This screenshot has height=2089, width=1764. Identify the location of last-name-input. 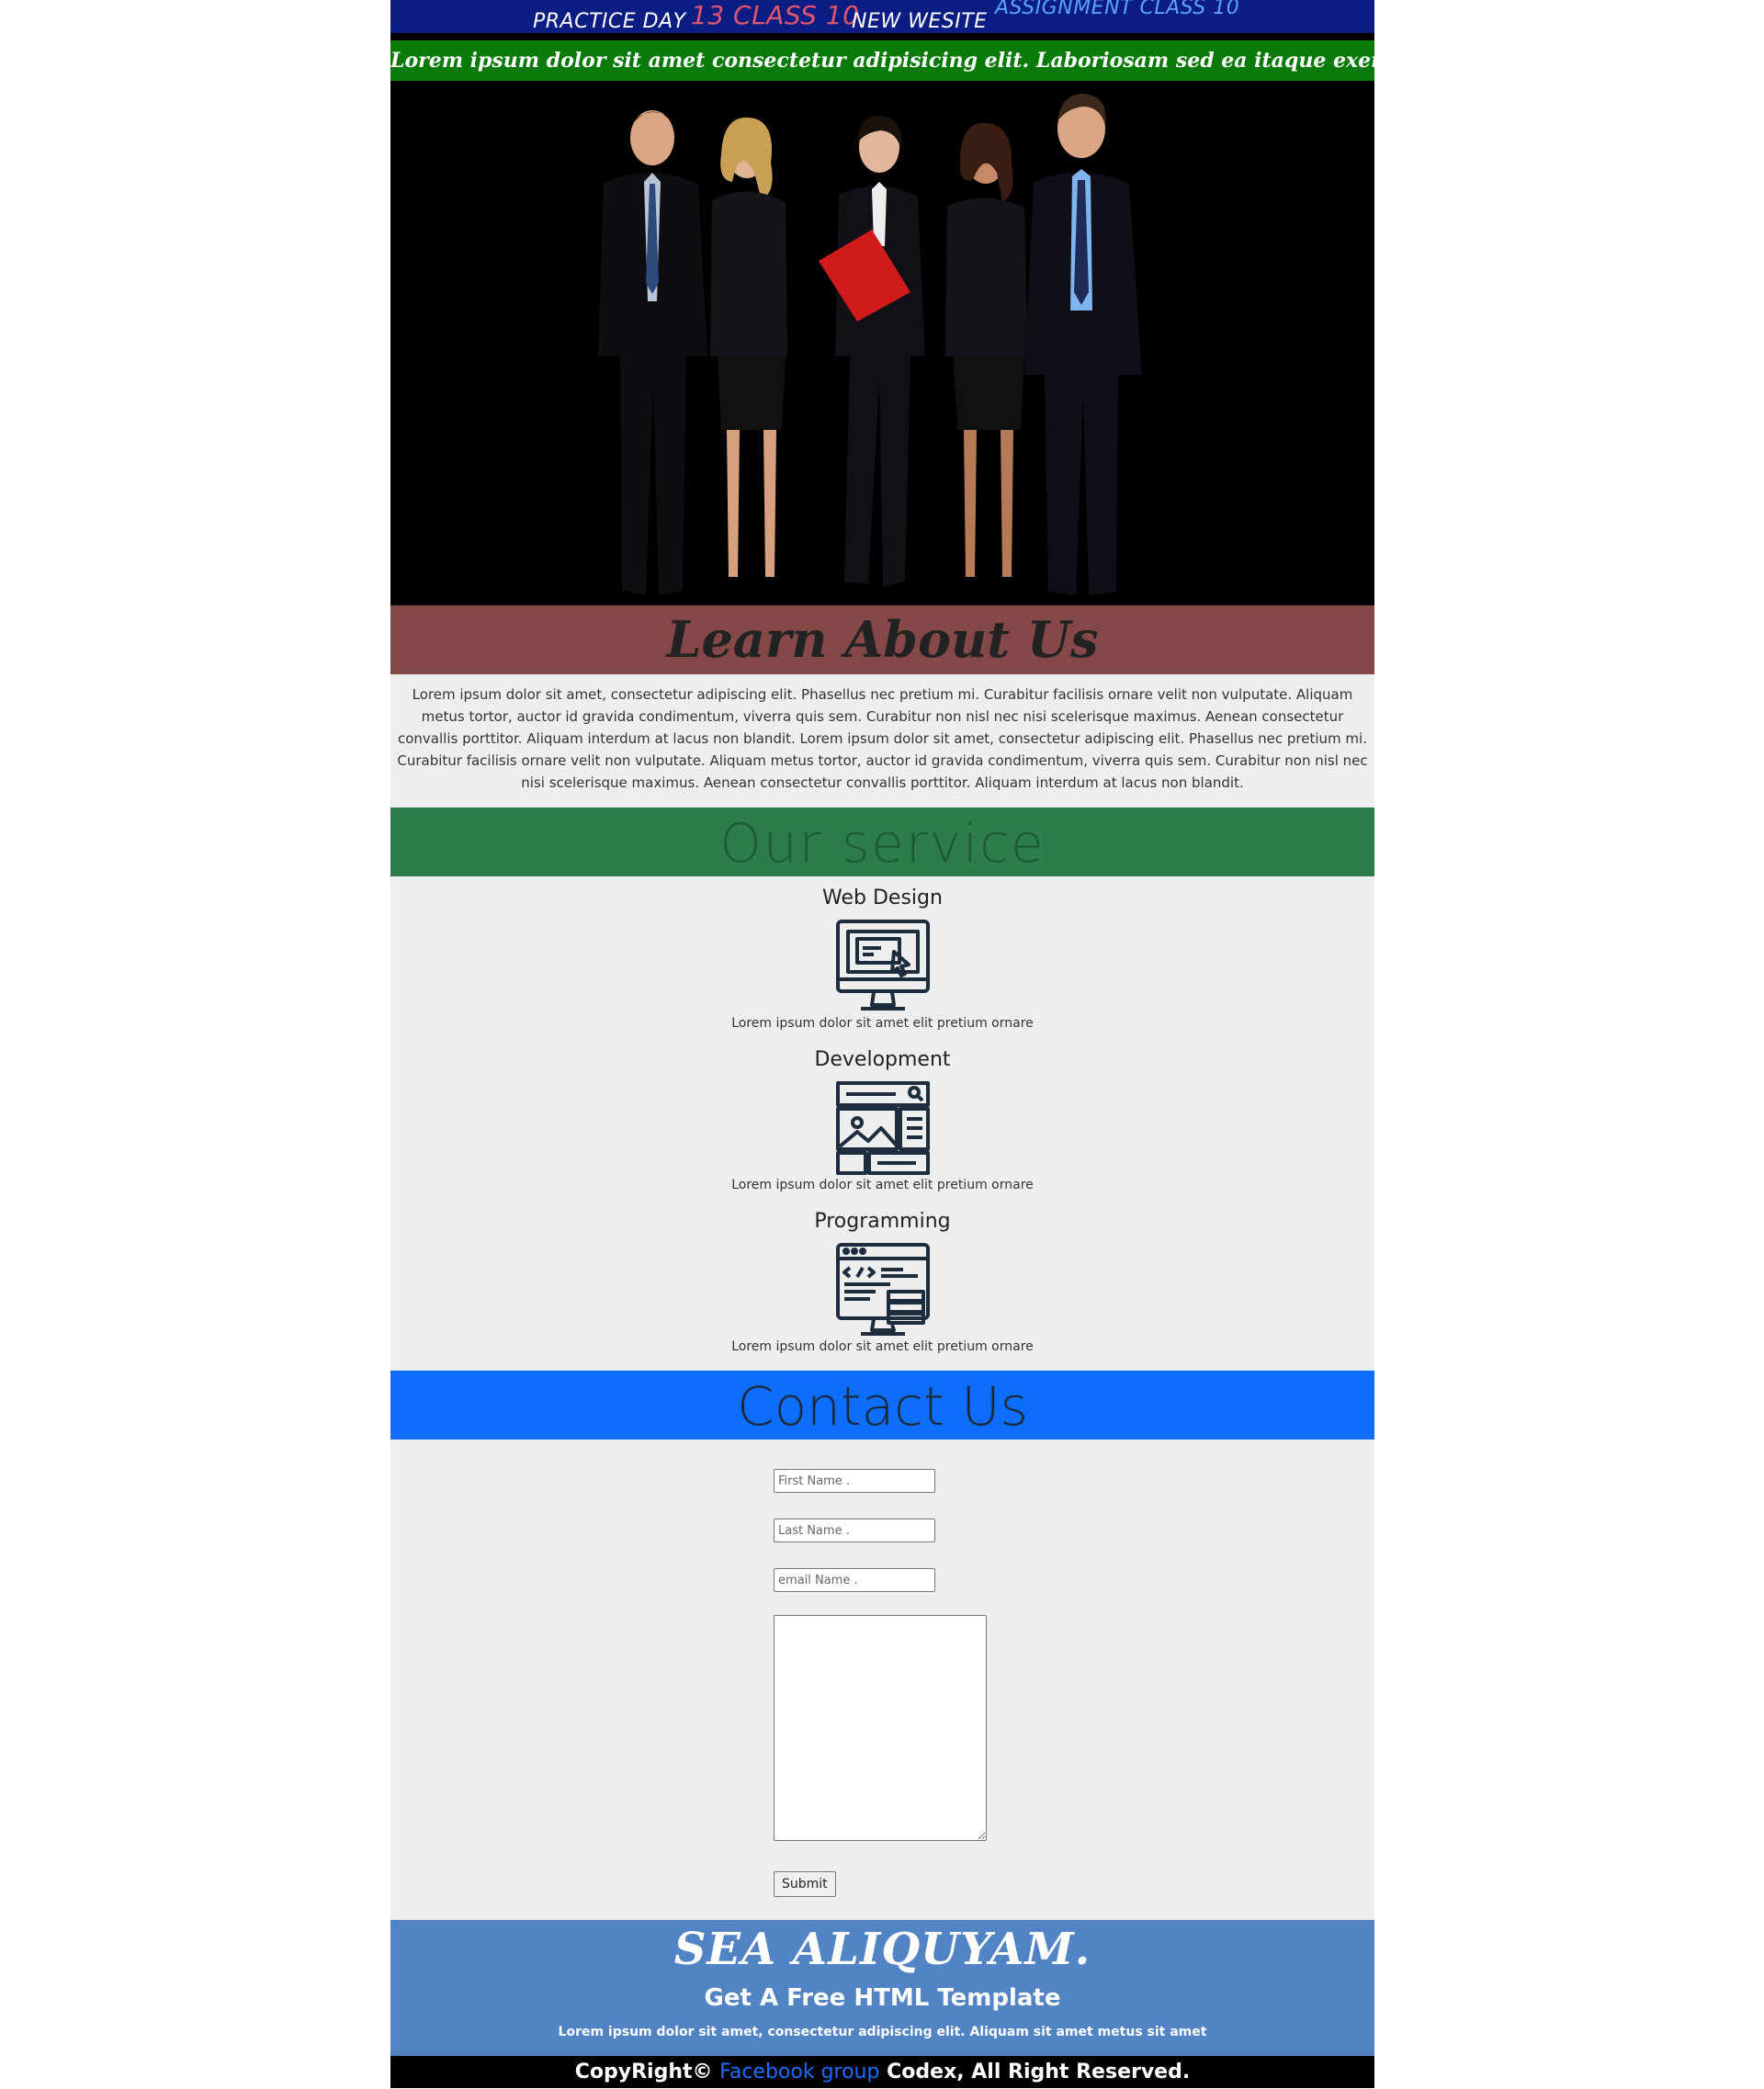
(854, 1531).